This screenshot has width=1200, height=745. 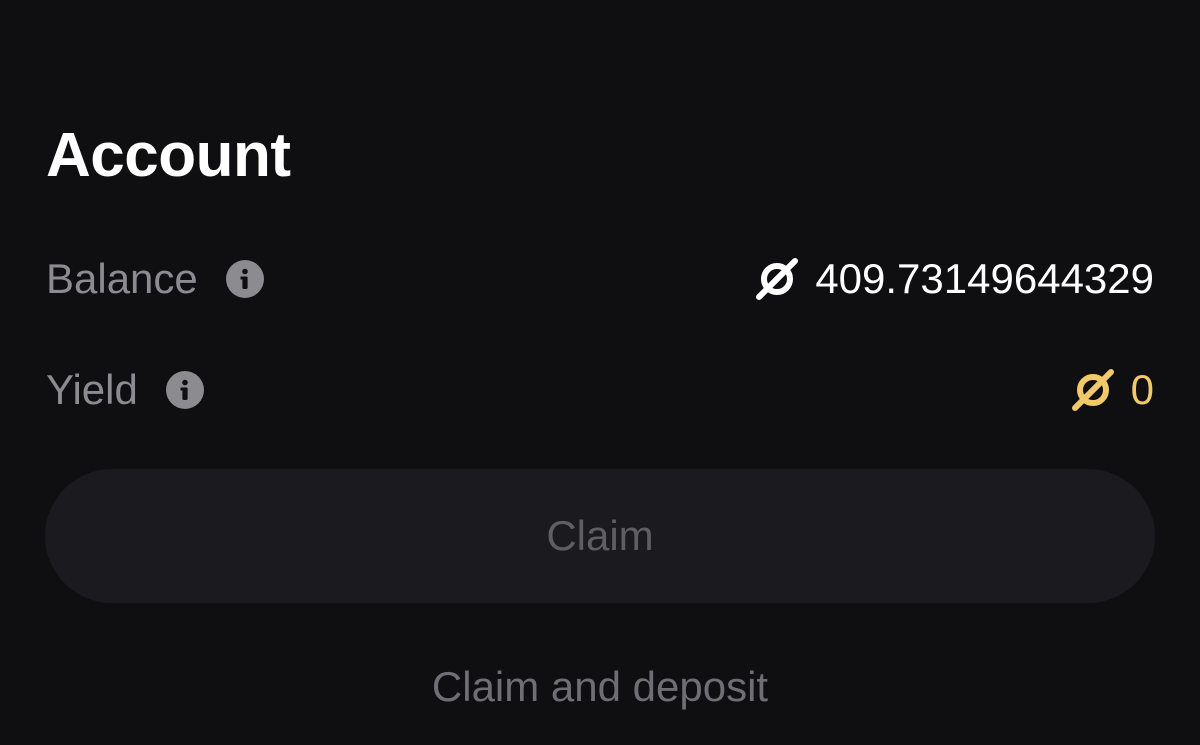 What do you see at coordinates (1093, 390) in the screenshot?
I see `yield-token-icon` at bounding box center [1093, 390].